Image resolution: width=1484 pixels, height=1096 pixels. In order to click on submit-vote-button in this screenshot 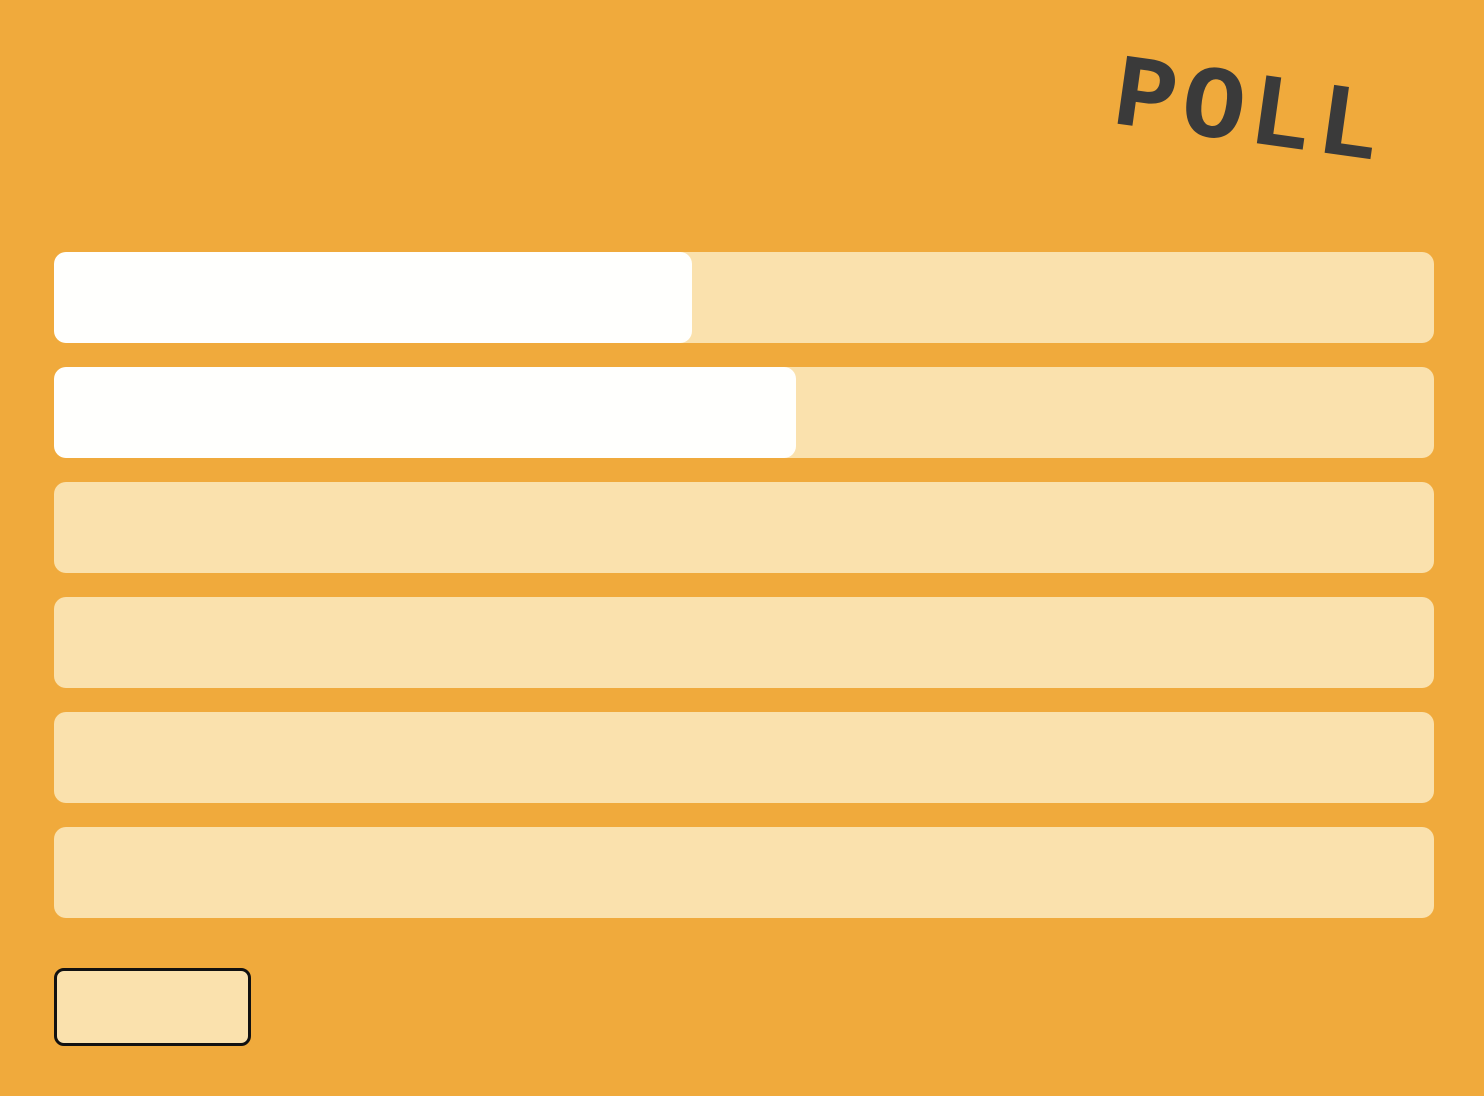, I will do `click(152, 1007)`.